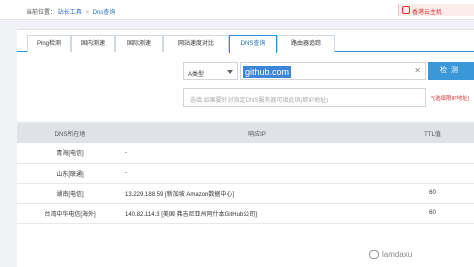 Image resolution: width=474 pixels, height=267 pixels. Describe the element at coordinates (41, 13) in the screenshot. I see `breadcrumb-prefix: 当前位置：` at that location.